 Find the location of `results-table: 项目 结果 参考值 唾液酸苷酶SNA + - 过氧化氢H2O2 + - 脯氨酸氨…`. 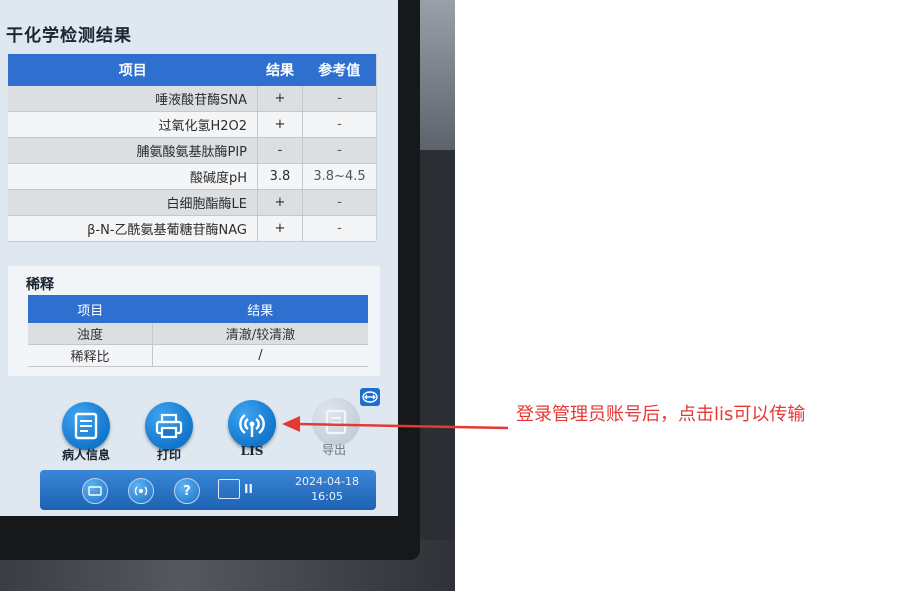

results-table: 项目 结果 参考值 唾液酸苷酶SNA + - 过氧化氢H2O2 + - 脯氨酸氨… is located at coordinates (192, 148).